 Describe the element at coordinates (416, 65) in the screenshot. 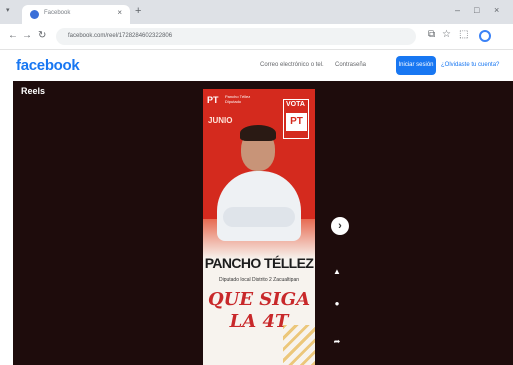

I see `login-button: Iniciar sesión` at that location.